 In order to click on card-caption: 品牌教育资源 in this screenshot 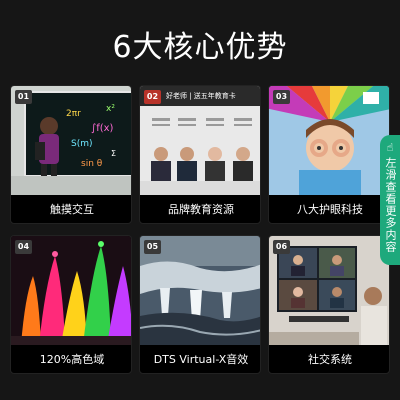, I will do `click(201, 209)`.